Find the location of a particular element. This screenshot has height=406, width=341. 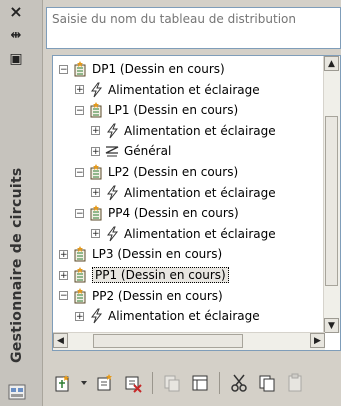

scroll-up-icon: ▲ is located at coordinates (331, 63).